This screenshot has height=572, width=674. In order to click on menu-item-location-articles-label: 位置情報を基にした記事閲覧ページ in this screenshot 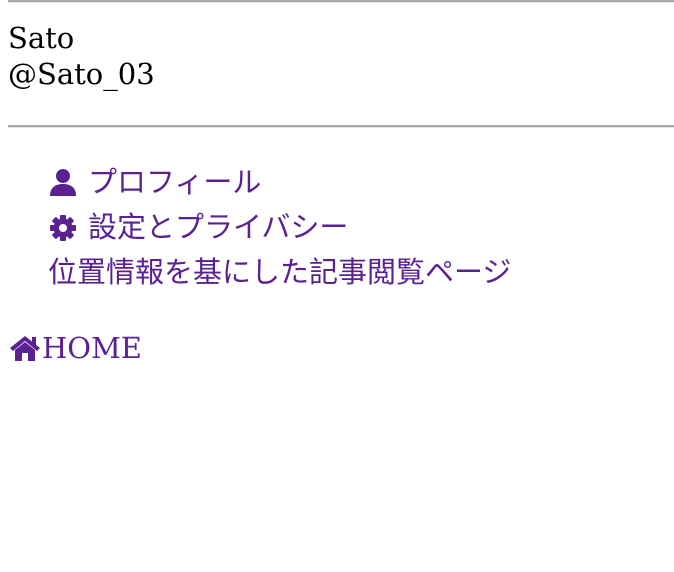, I will do `click(280, 272)`.